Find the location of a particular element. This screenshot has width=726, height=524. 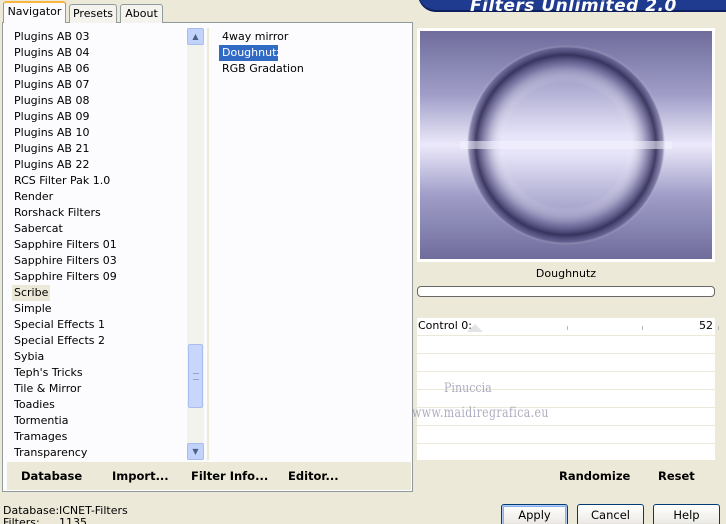

watermark-name: Pinuccia is located at coordinates (468, 388).